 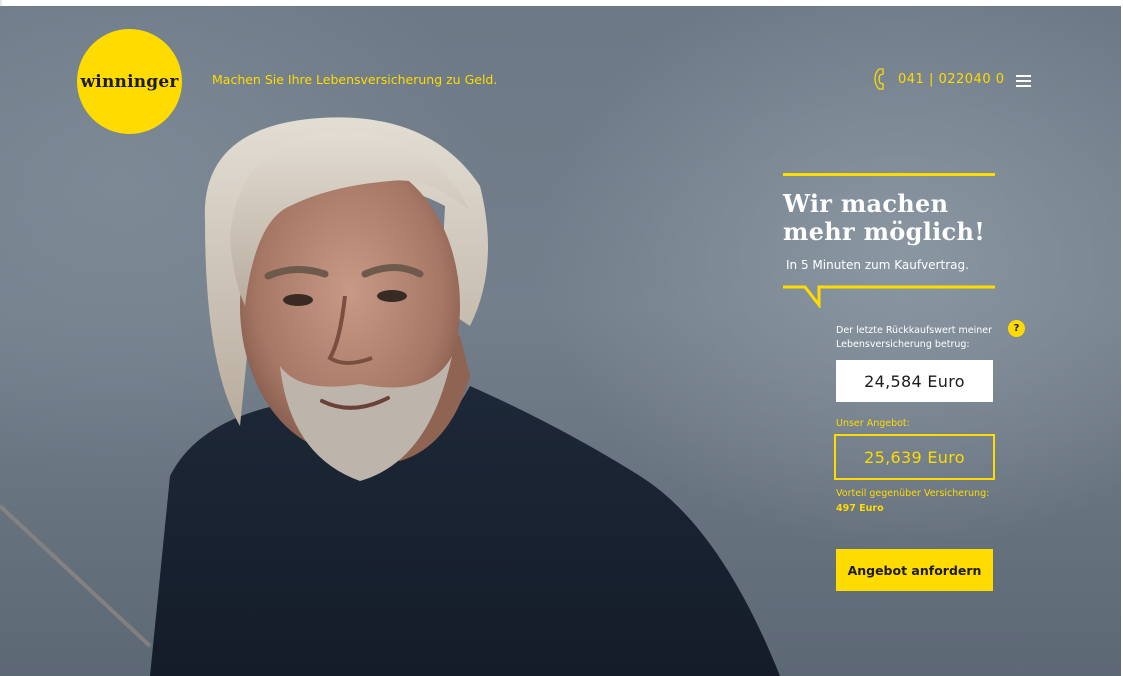 I want to click on offer-value: 25,639 Euro, so click(x=914, y=457).